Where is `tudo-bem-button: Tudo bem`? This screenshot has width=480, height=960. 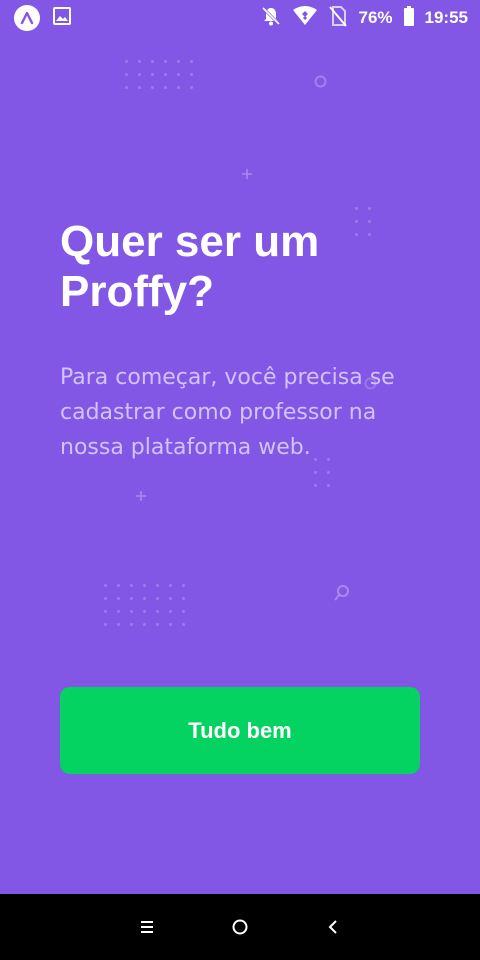
tudo-bem-button: Tudo bem is located at coordinates (240, 730).